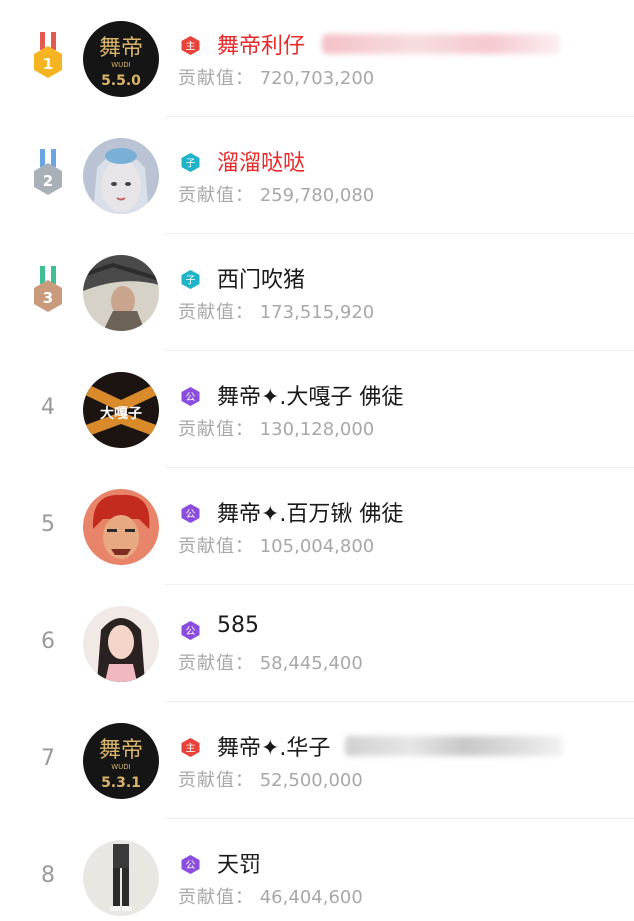  I want to click on svg-text: 5.5.0, so click(121, 81).